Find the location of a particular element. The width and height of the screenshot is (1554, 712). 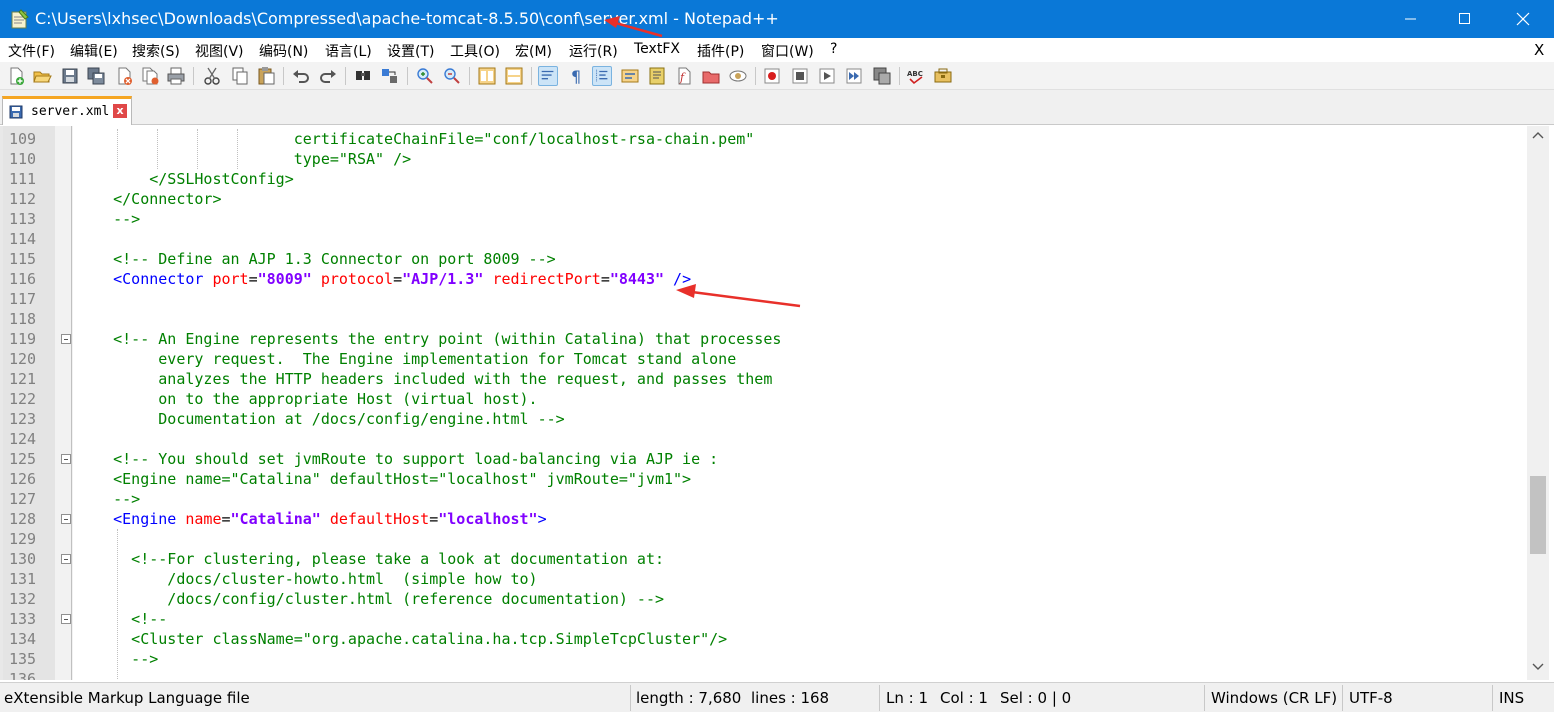

paste-icon is located at coordinates (266, 76).